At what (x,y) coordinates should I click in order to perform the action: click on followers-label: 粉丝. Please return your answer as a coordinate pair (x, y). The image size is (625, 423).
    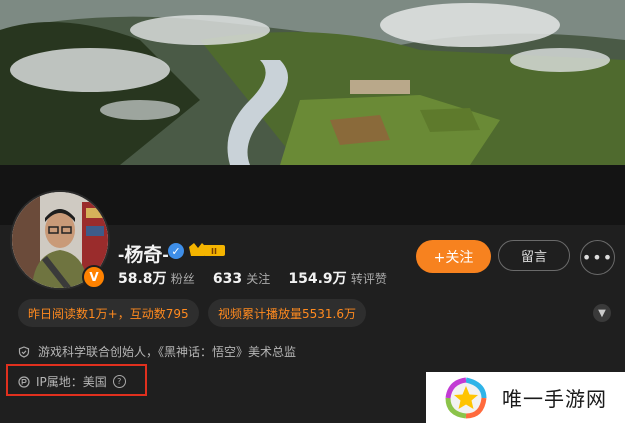
    Looking at the image, I should click on (182, 279).